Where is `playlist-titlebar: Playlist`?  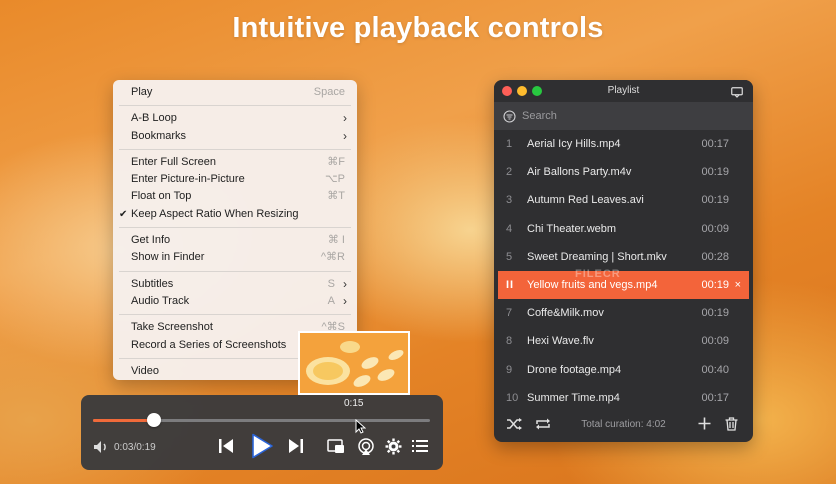 playlist-titlebar: Playlist is located at coordinates (623, 91).